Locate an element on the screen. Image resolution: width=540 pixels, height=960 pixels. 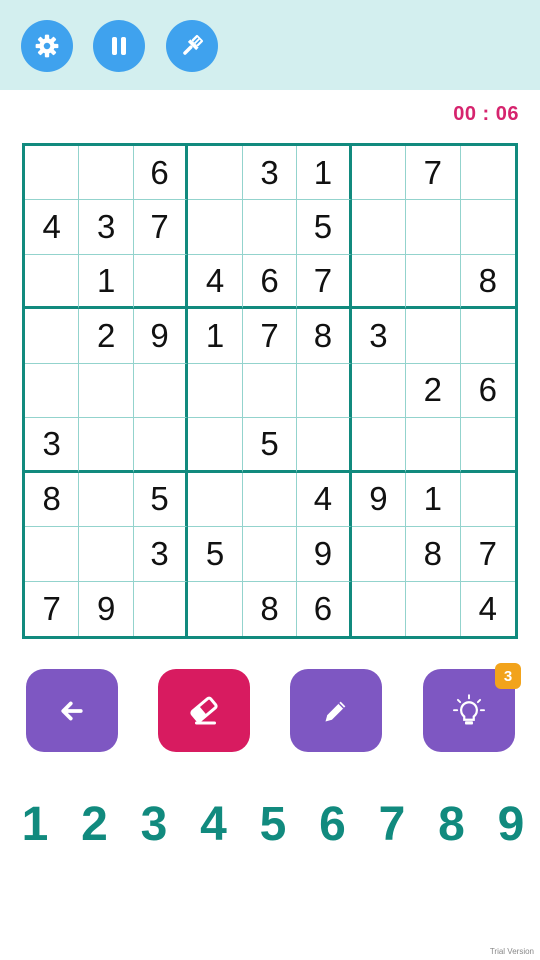
notes-button is located at coordinates (336, 710).